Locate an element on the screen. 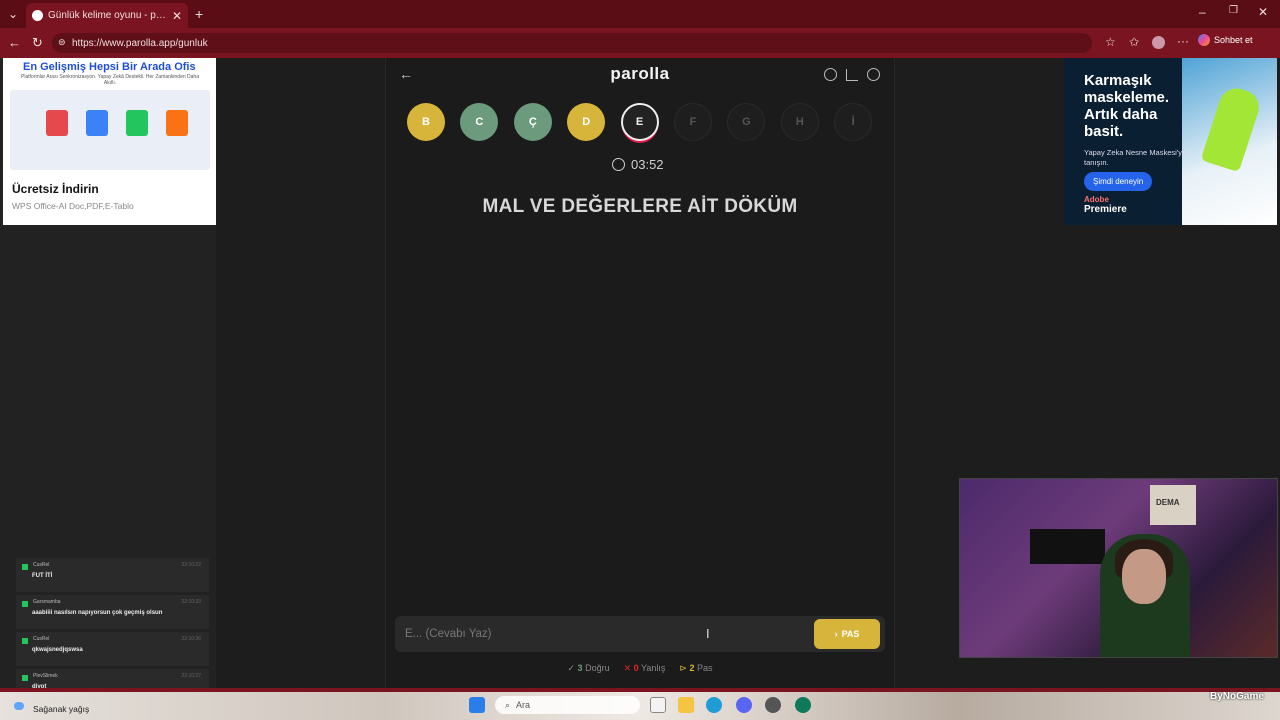 The image size is (1280, 720). stats-chart-icon is located at coordinates (852, 75).